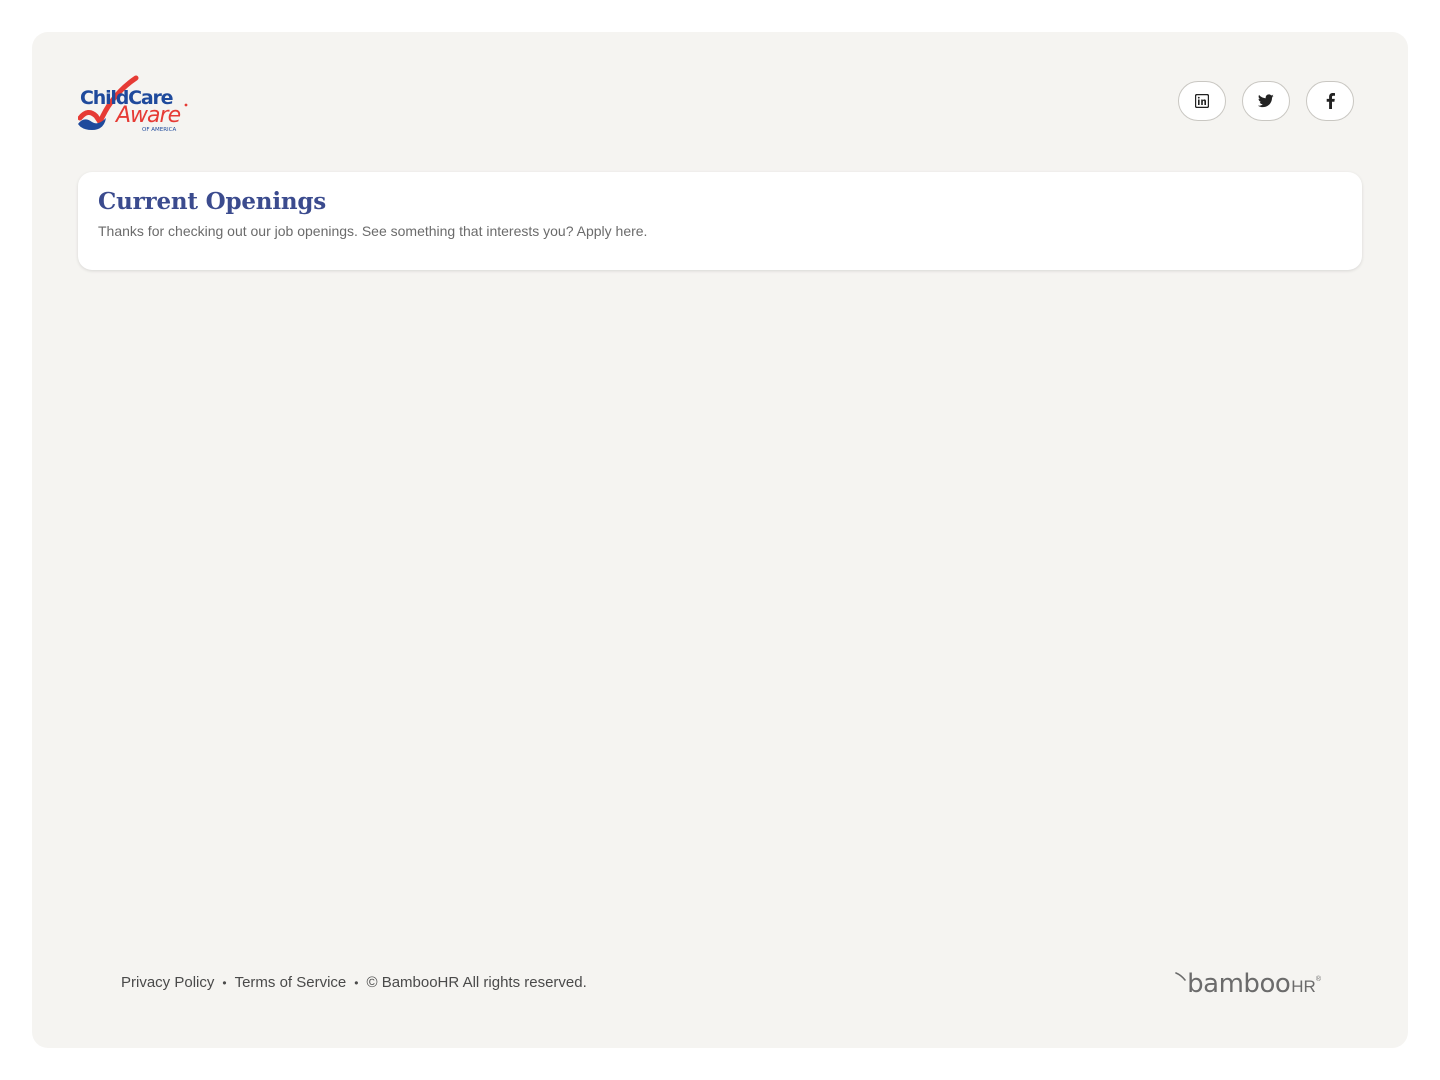 This screenshot has height=1080, width=1440. Describe the element at coordinates (476, 982) in the screenshot. I see `copyright-text: © BambooHR All rights reserved.` at that location.